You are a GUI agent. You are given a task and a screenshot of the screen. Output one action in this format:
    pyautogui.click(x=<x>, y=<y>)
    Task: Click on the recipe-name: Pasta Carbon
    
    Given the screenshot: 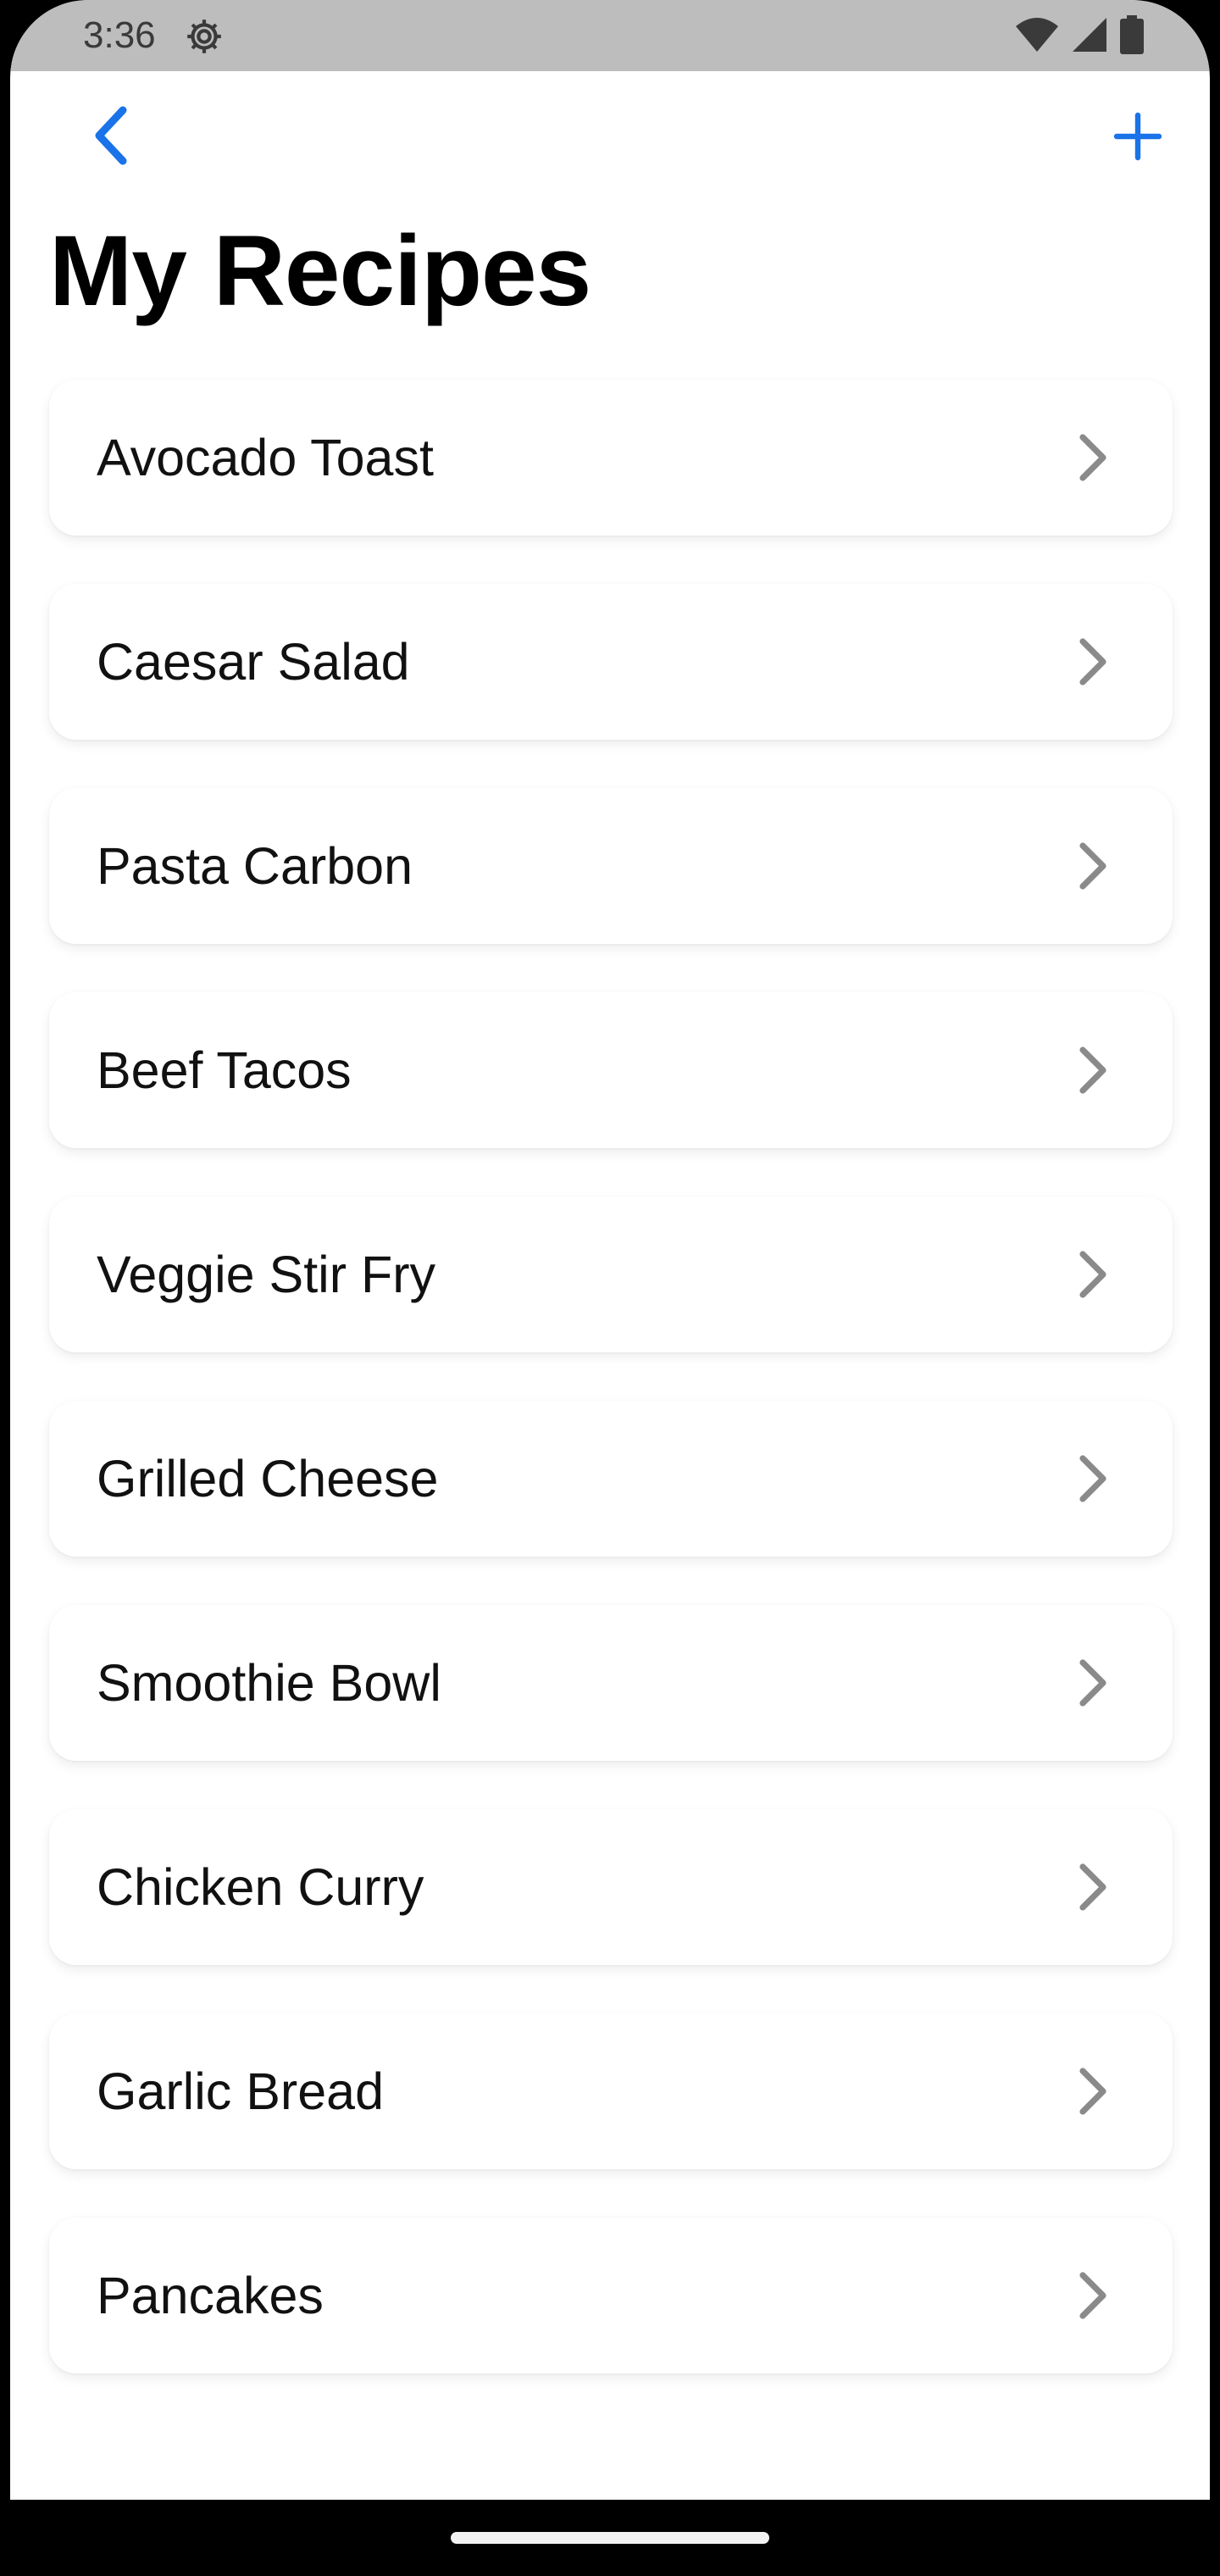 What is the action you would take?
    pyautogui.click(x=255, y=866)
    